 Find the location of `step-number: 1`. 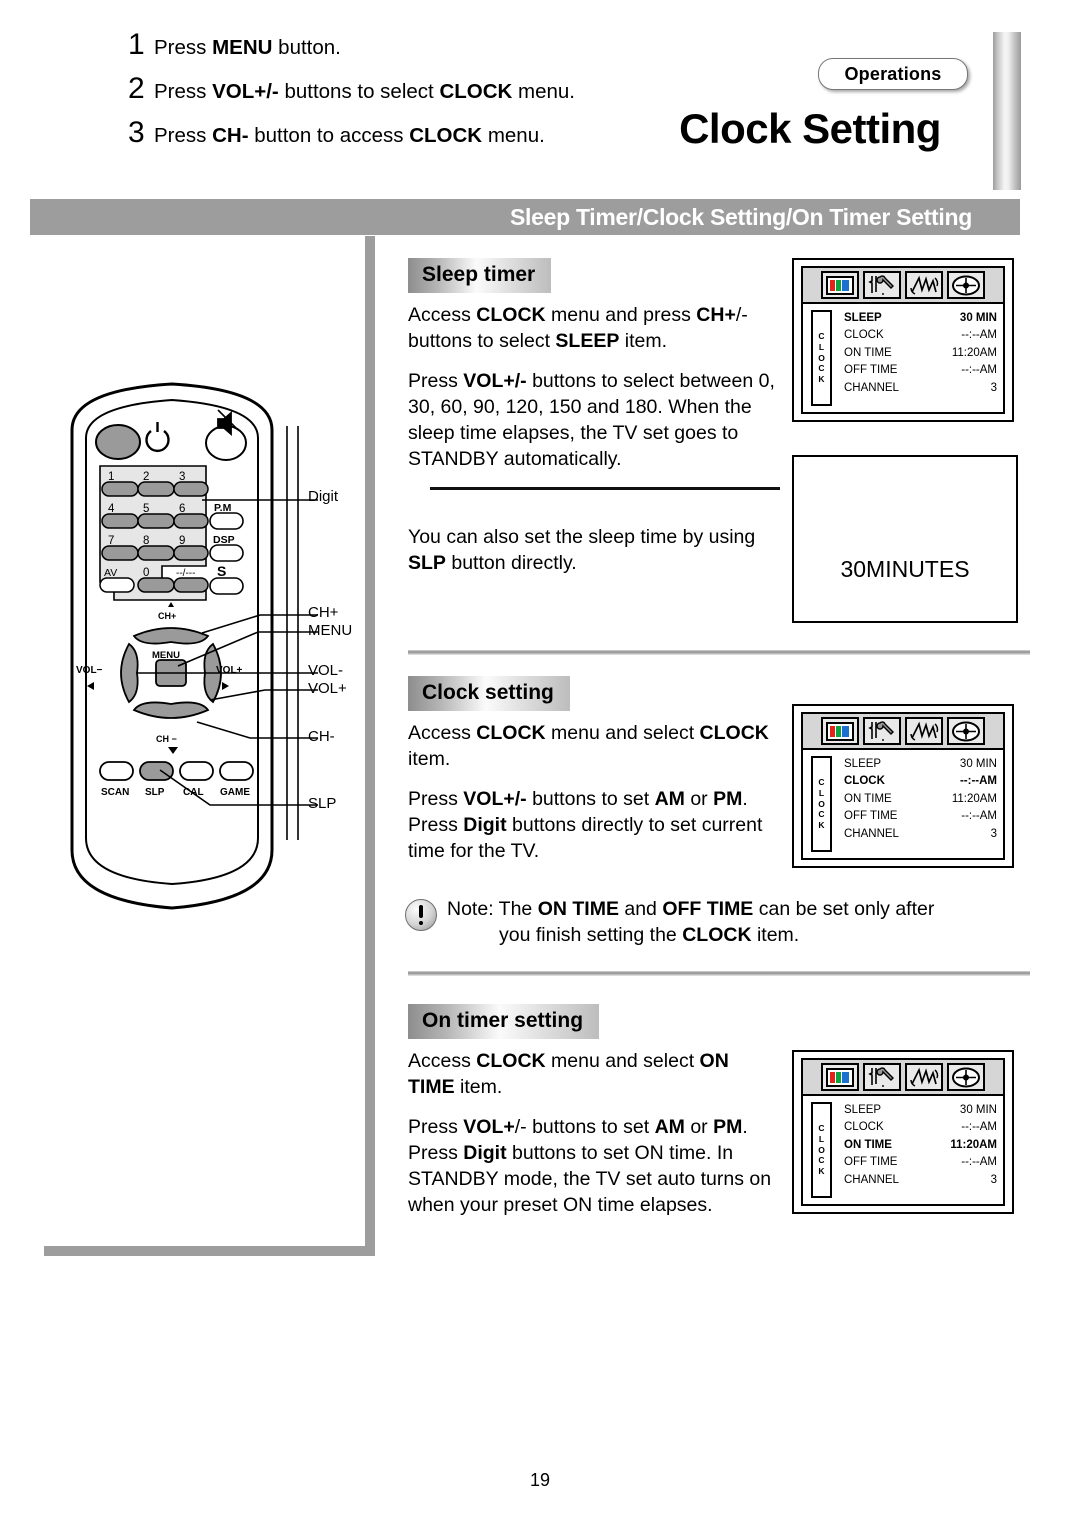

step-number: 1 is located at coordinates (136, 44).